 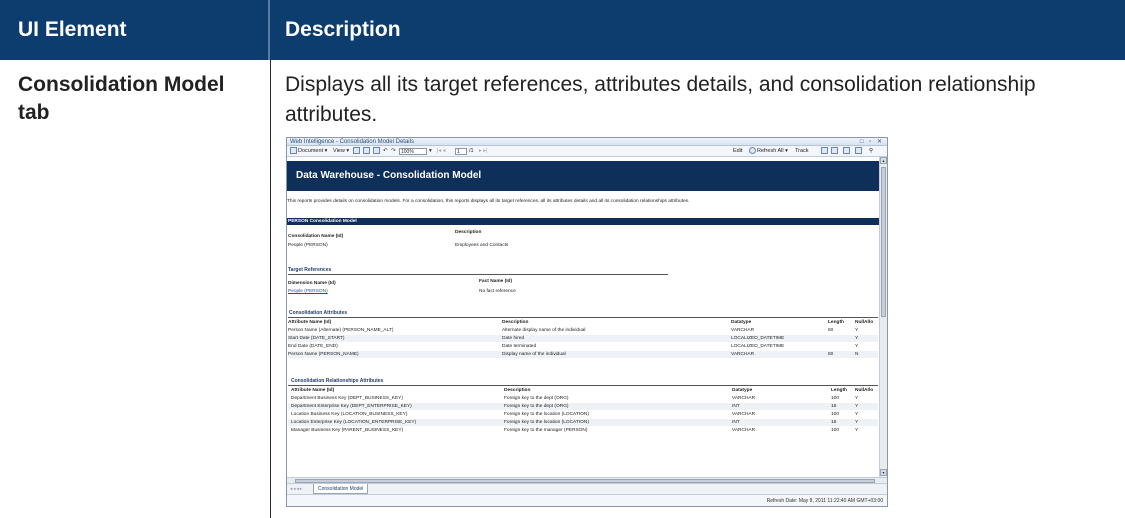 What do you see at coordinates (413, 151) in the screenshot?
I see `zoom-input: 100%` at bounding box center [413, 151].